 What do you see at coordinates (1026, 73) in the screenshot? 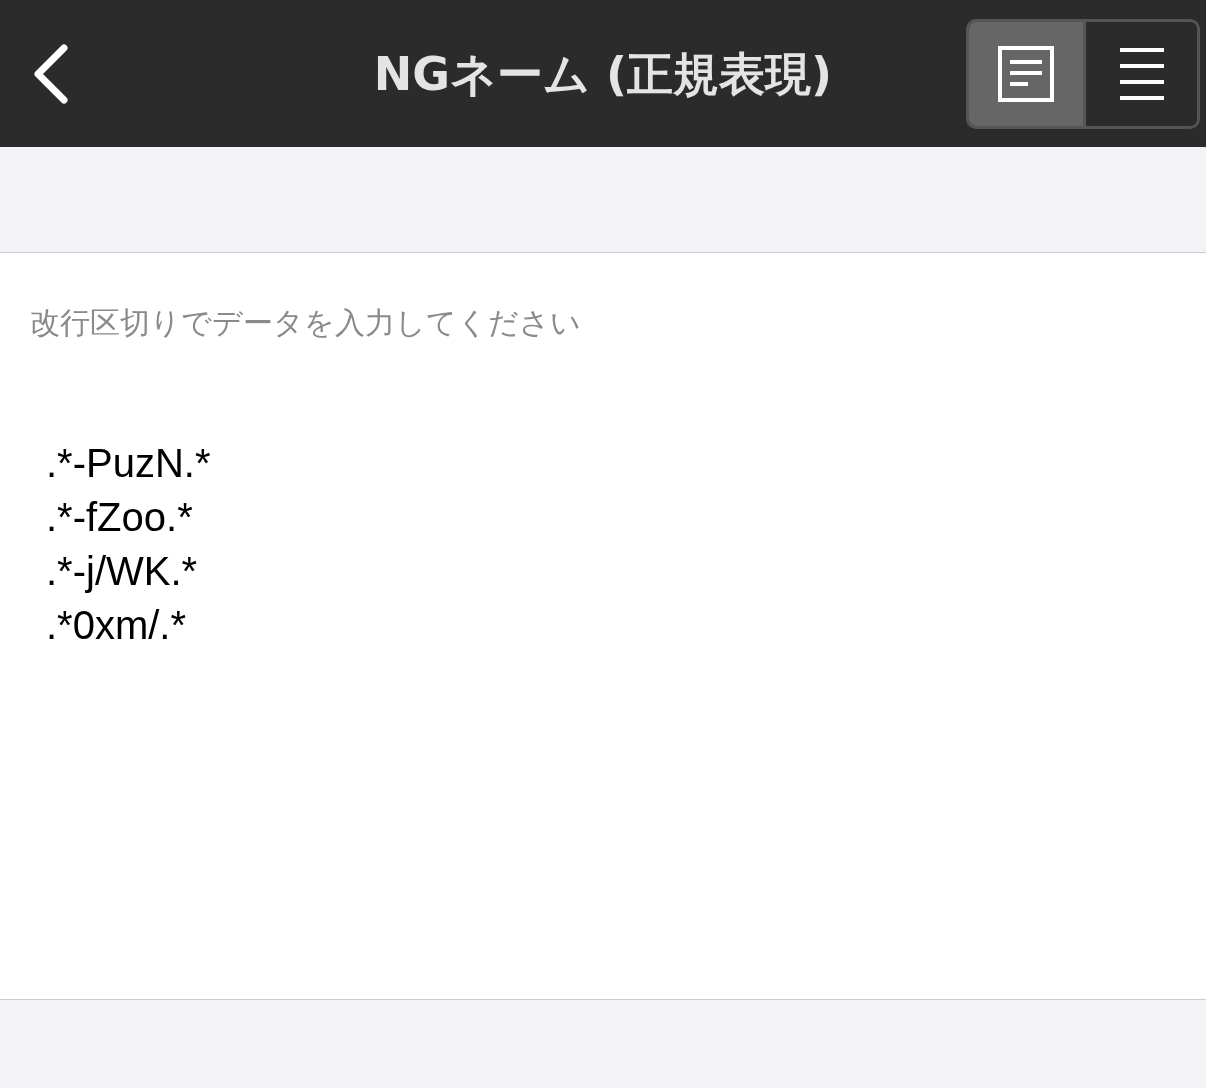
I see `document-icon` at bounding box center [1026, 73].